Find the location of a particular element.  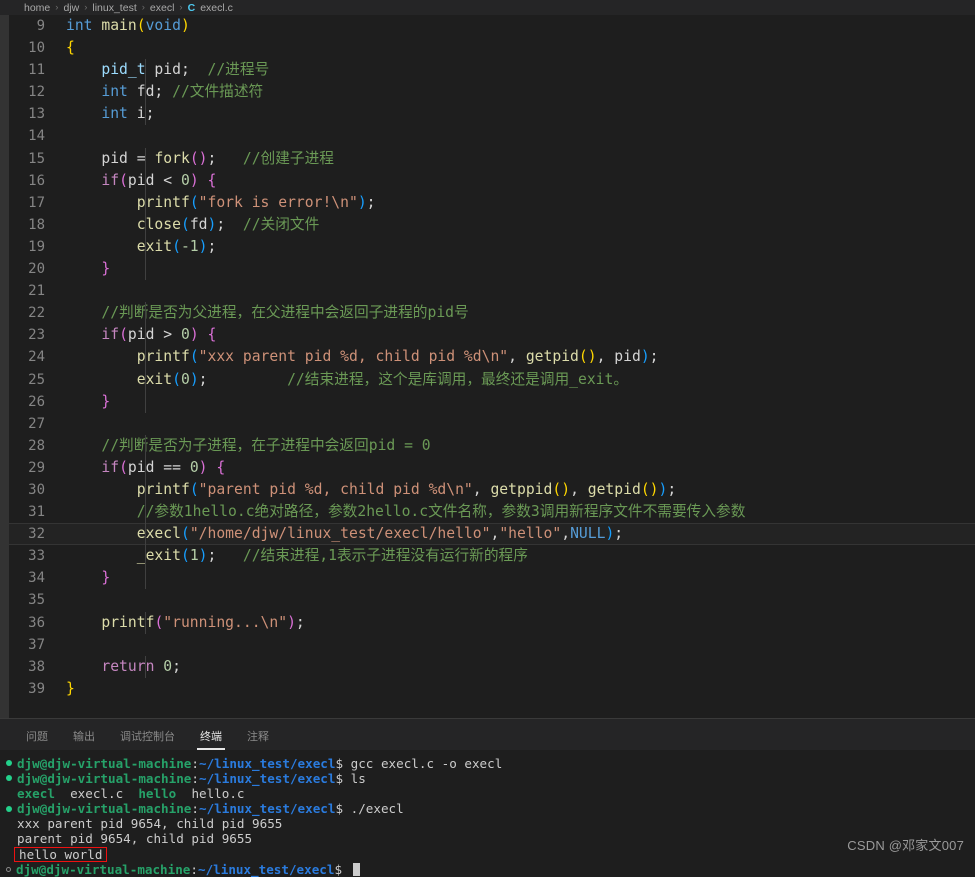

code-text: { is located at coordinates (520, 48).